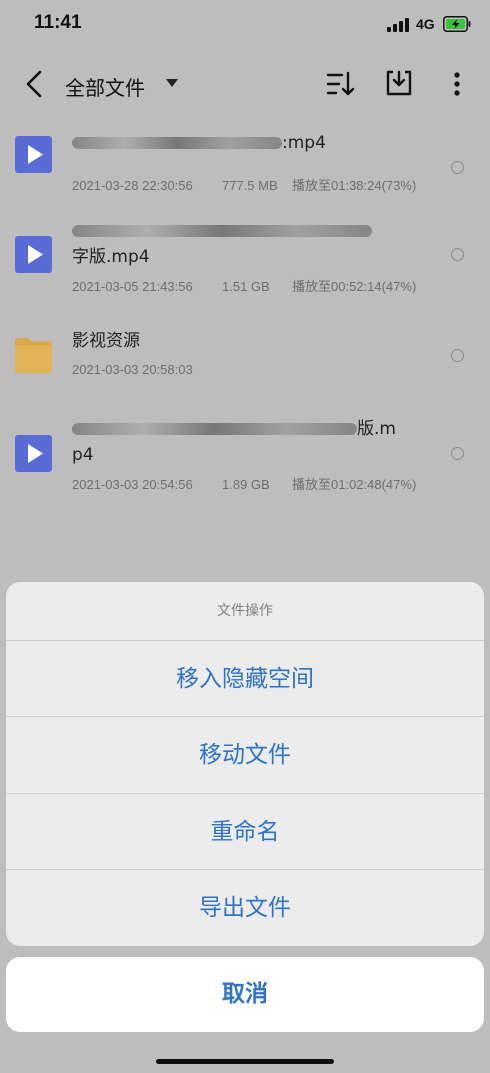  What do you see at coordinates (34, 84) in the screenshot?
I see `back-icon` at bounding box center [34, 84].